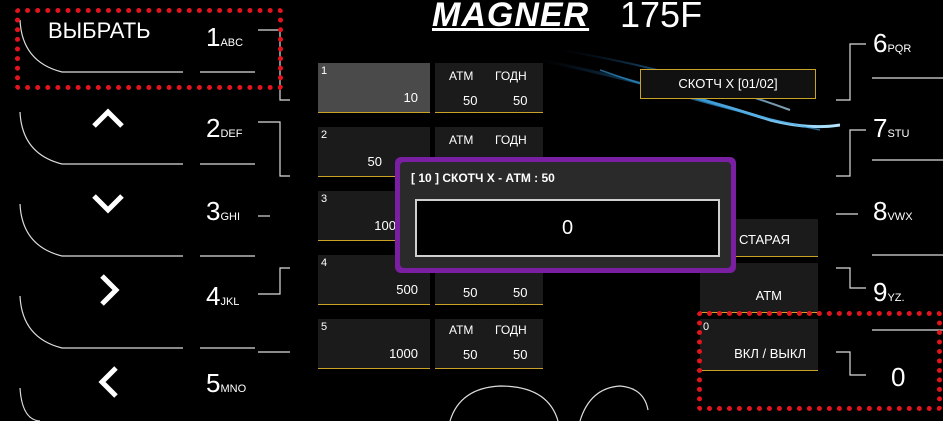 This screenshot has height=421, width=943. I want to click on model-label: 175F, so click(661, 17).